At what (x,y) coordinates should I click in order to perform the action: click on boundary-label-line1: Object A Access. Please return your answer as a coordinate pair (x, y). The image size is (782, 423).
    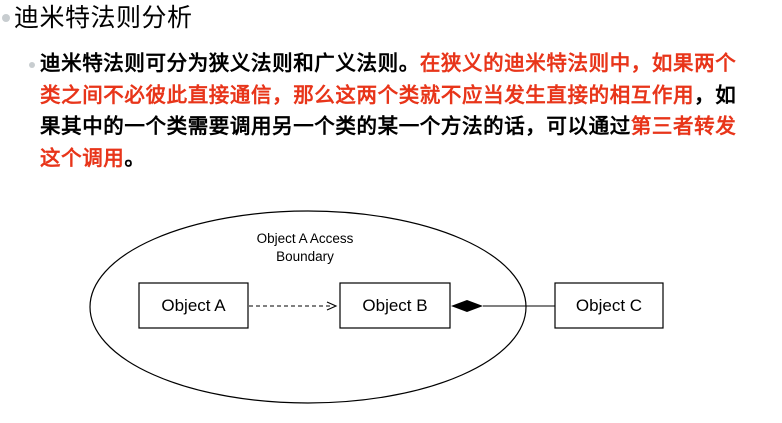
    Looking at the image, I should click on (305, 238).